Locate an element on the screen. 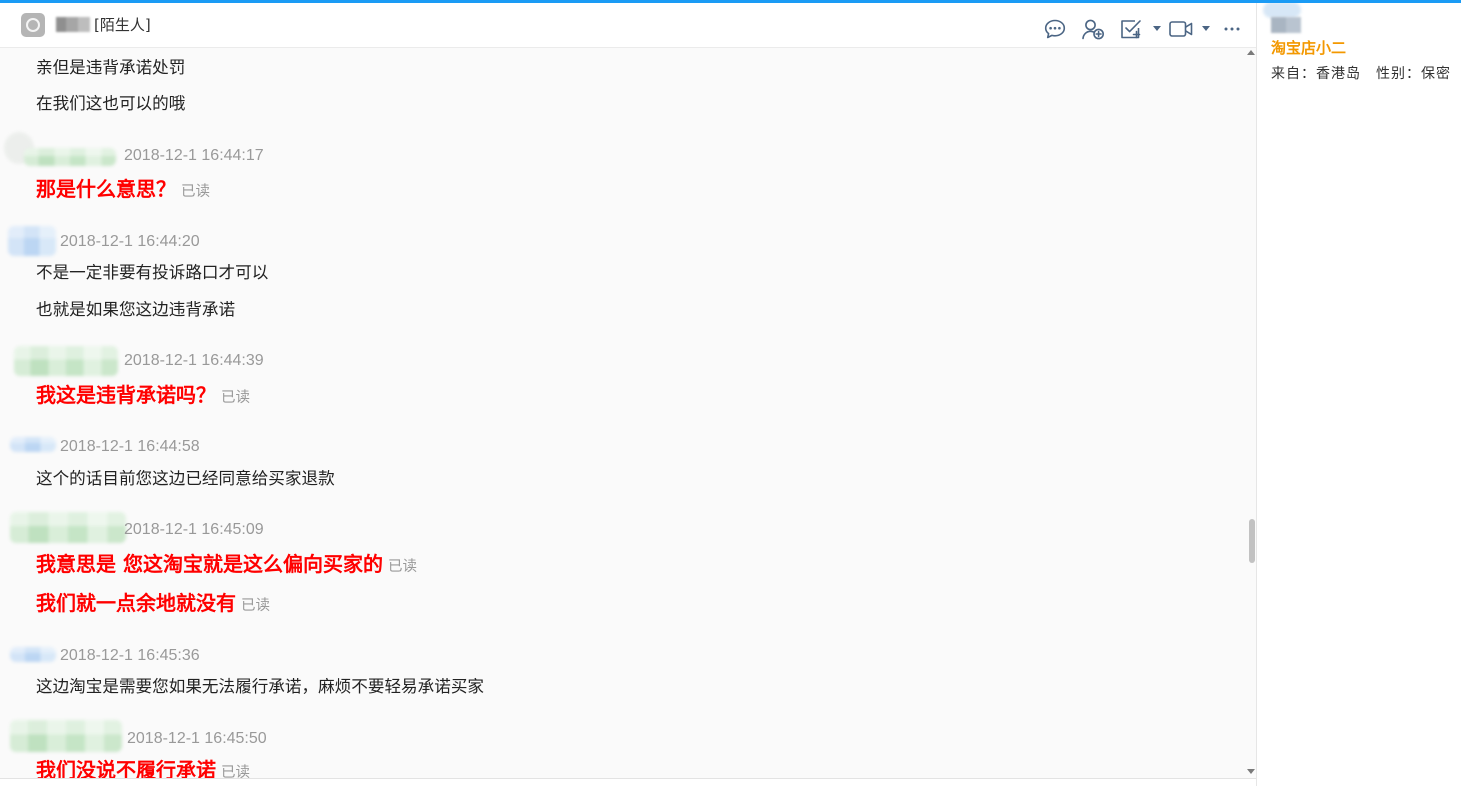 The image size is (1461, 786). message-text: 我们就一点余地就没有 is located at coordinates (136, 603).